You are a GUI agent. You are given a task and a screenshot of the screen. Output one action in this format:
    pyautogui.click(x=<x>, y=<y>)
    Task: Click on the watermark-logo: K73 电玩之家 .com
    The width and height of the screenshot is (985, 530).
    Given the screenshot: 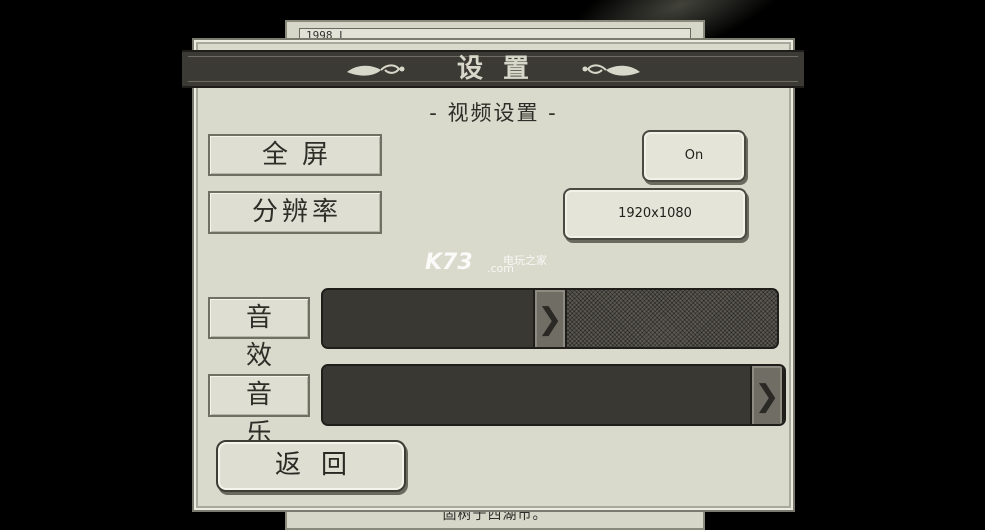 What is the action you would take?
    pyautogui.click(x=486, y=262)
    